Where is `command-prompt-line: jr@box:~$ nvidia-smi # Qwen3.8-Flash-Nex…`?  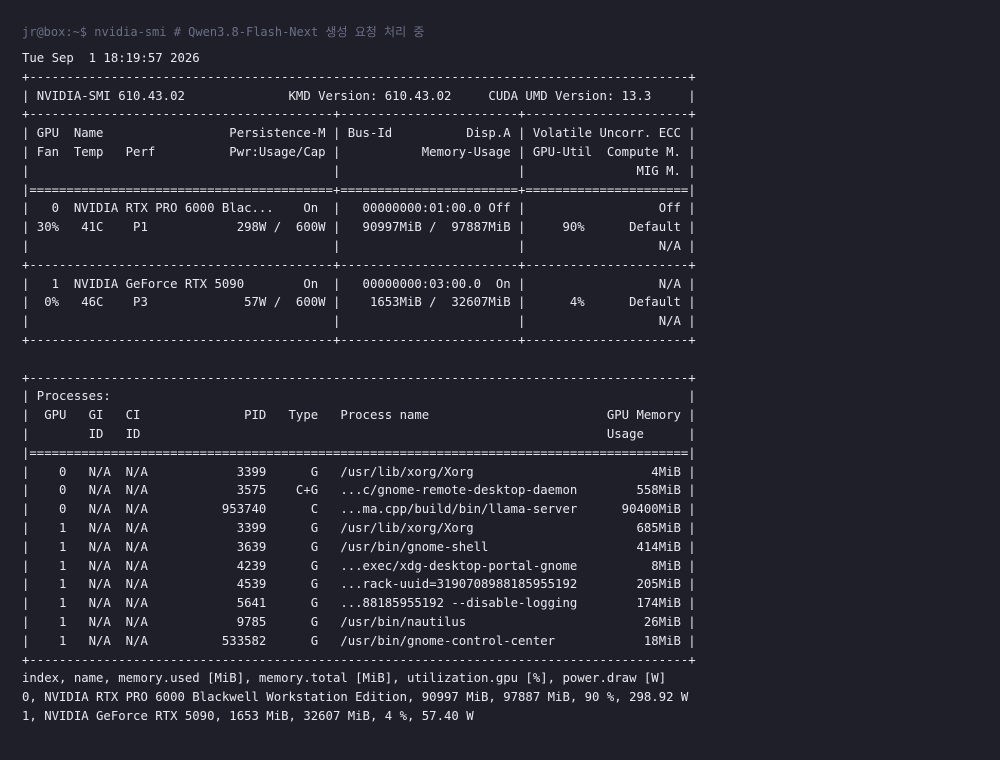 command-prompt-line: jr@box:~$ nvidia-smi # Qwen3.8-Flash-Nex… is located at coordinates (223, 32).